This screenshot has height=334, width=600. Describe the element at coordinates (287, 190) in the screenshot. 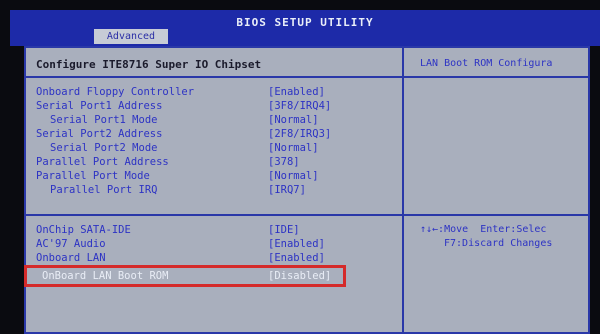

I see `setting-value: [IRQ7]` at that location.